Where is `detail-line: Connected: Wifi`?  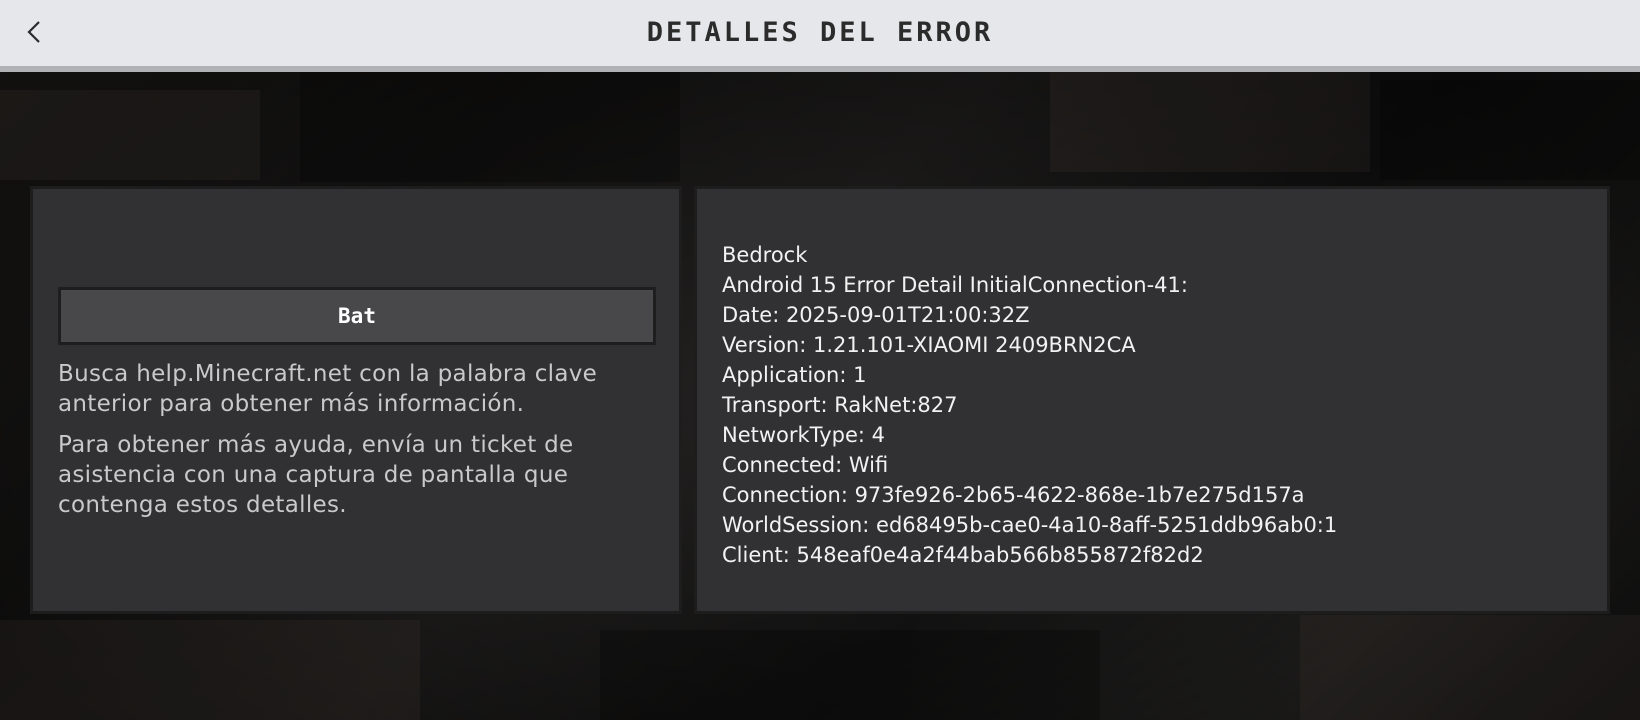
detail-line: Connected: Wifi is located at coordinates (805, 465).